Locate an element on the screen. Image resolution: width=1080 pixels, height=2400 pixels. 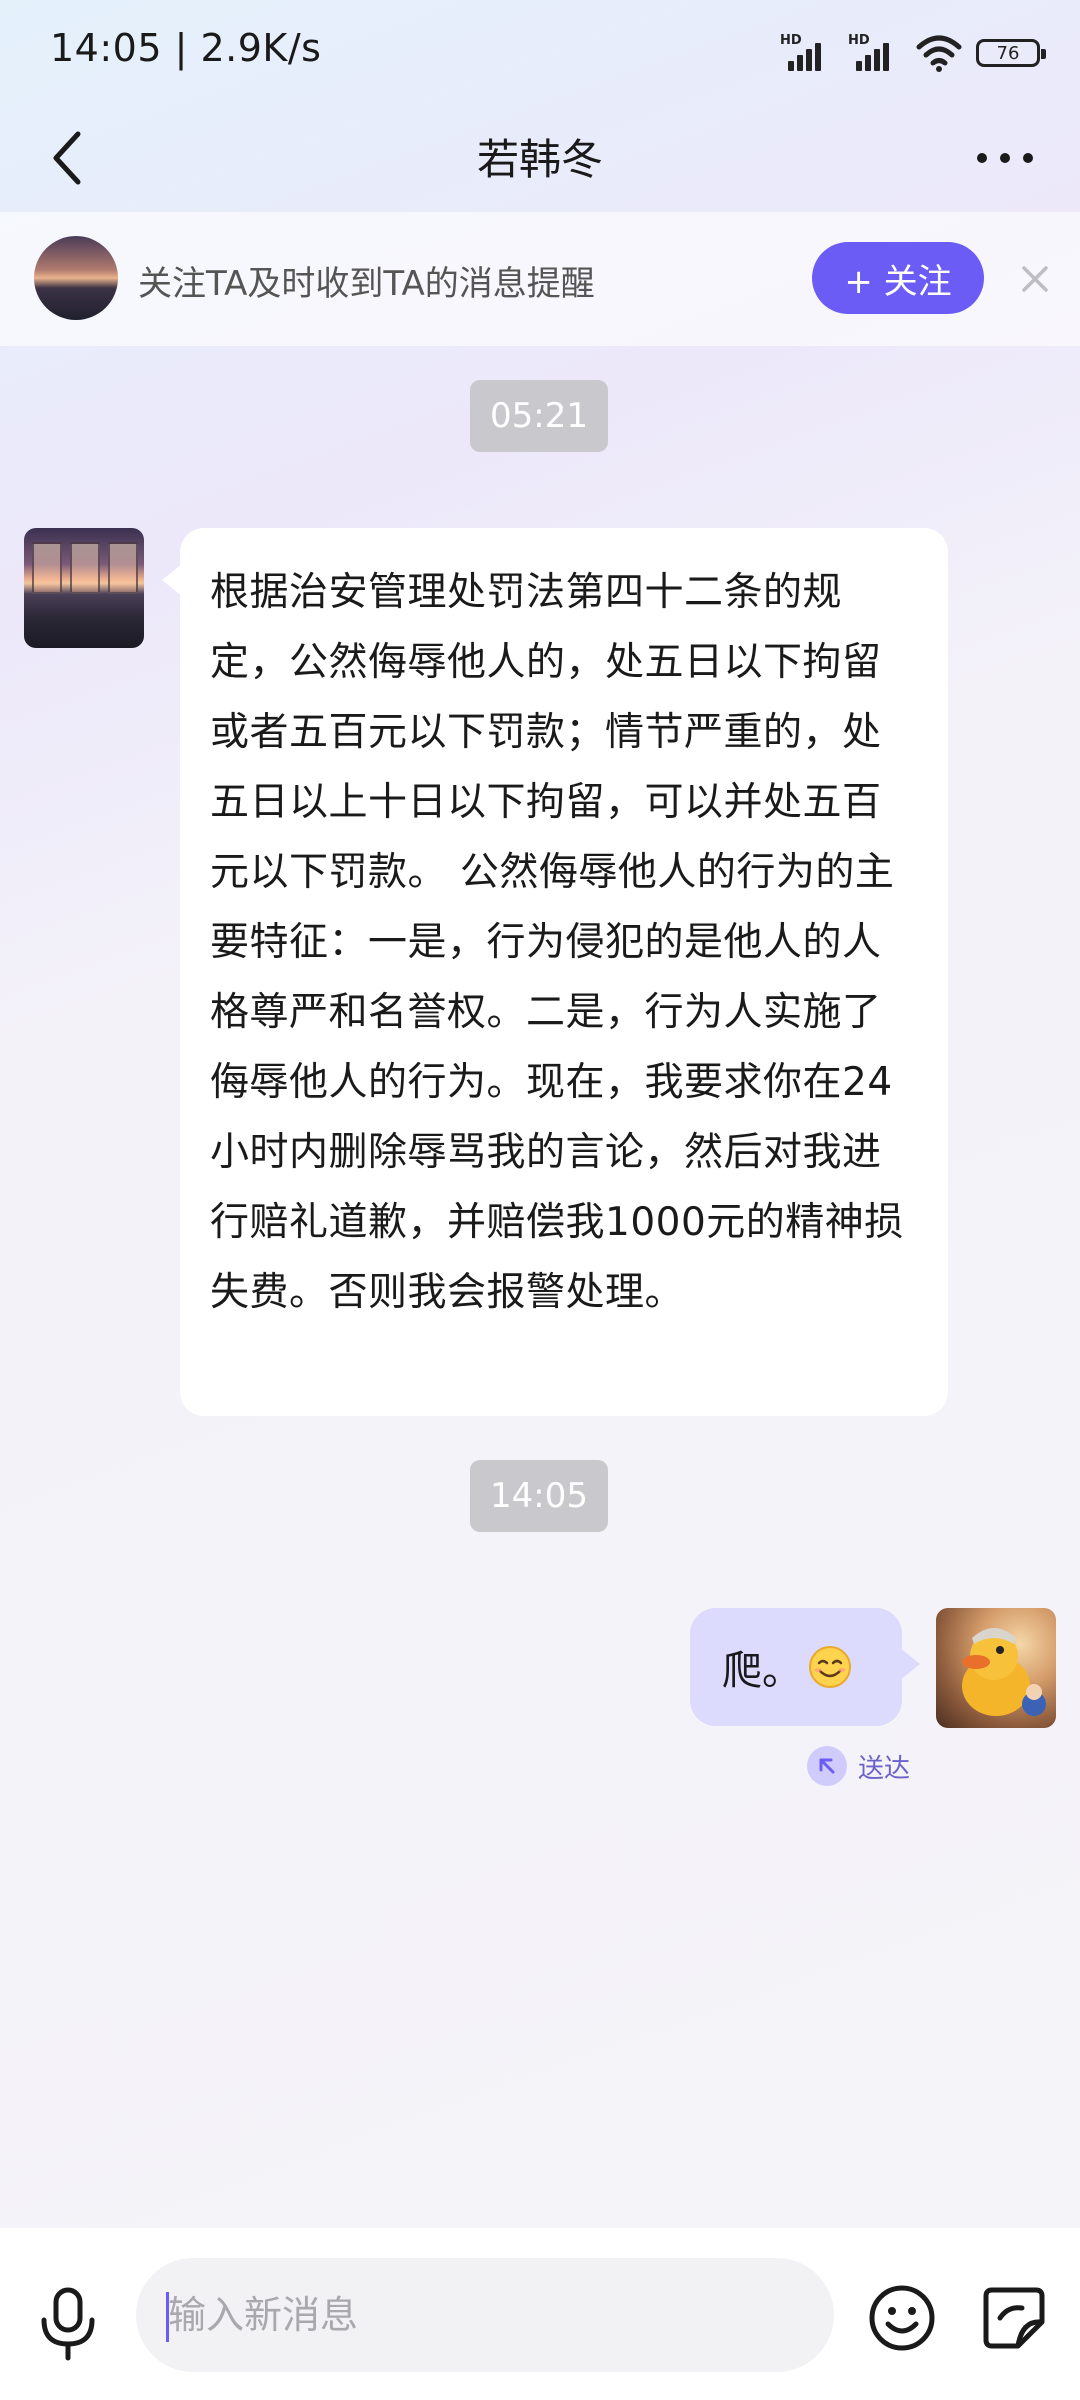
follow-button: + 关注 is located at coordinates (898, 278).